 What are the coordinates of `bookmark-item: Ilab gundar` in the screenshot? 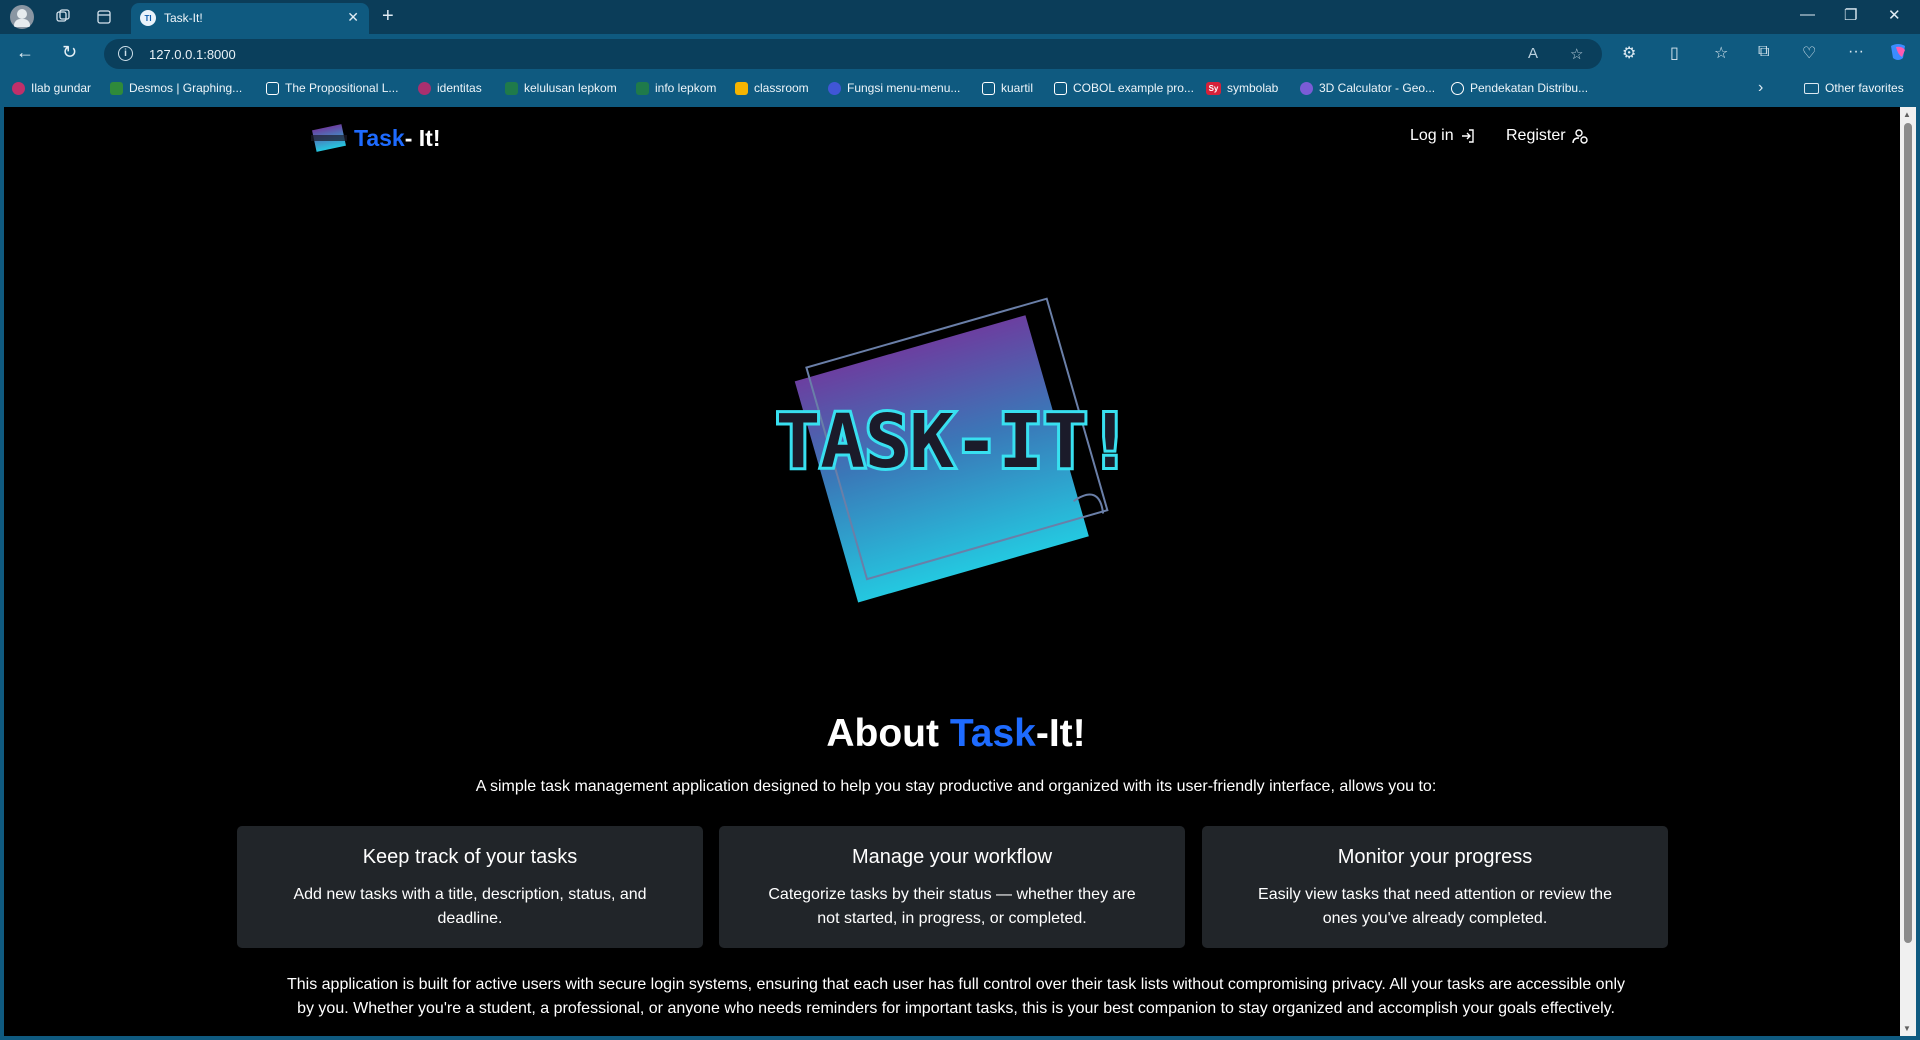 It's located at (51, 88).